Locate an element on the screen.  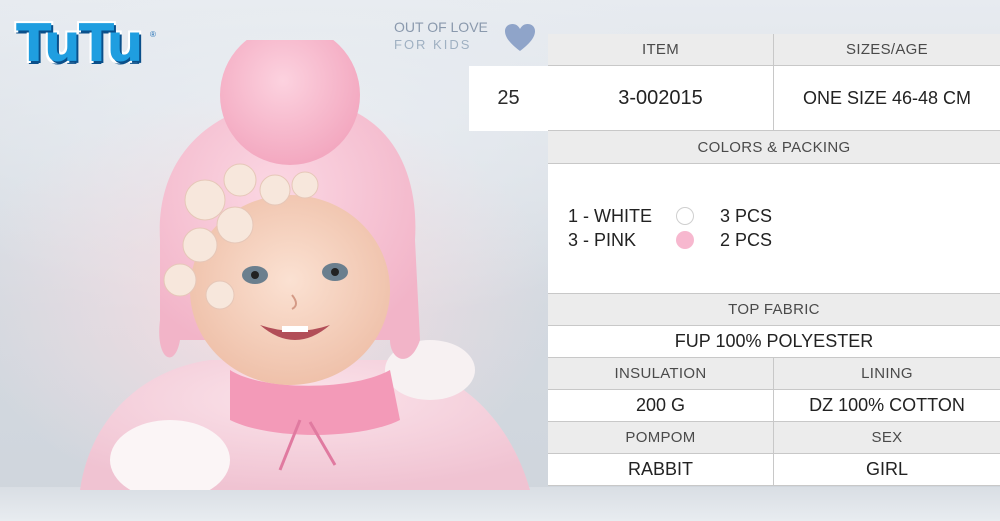
registered-mark: ® is located at coordinates (153, 34).